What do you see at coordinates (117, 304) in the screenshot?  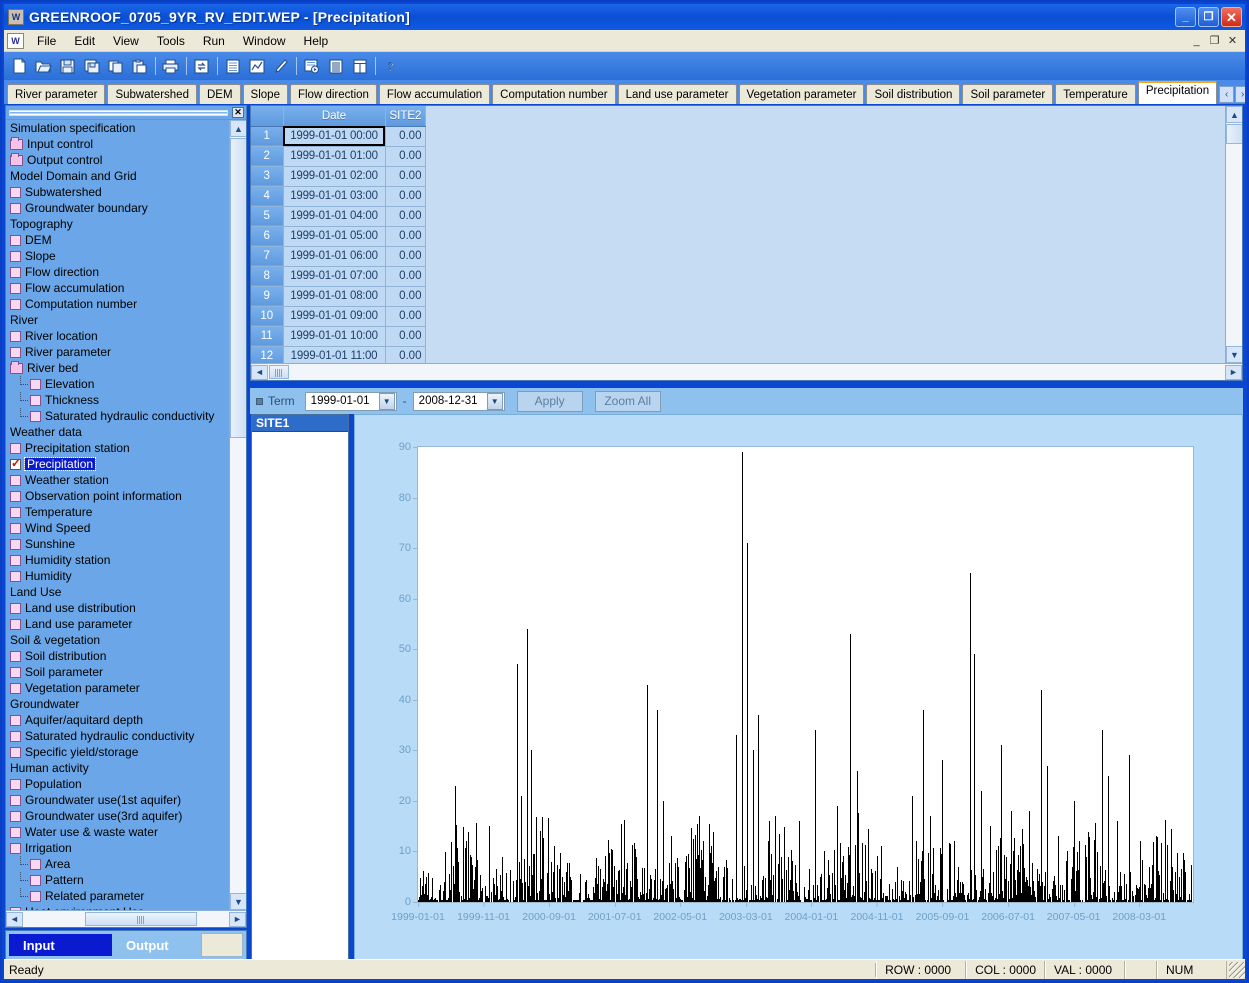 I see `tree-item-computation-number: Computation number` at bounding box center [117, 304].